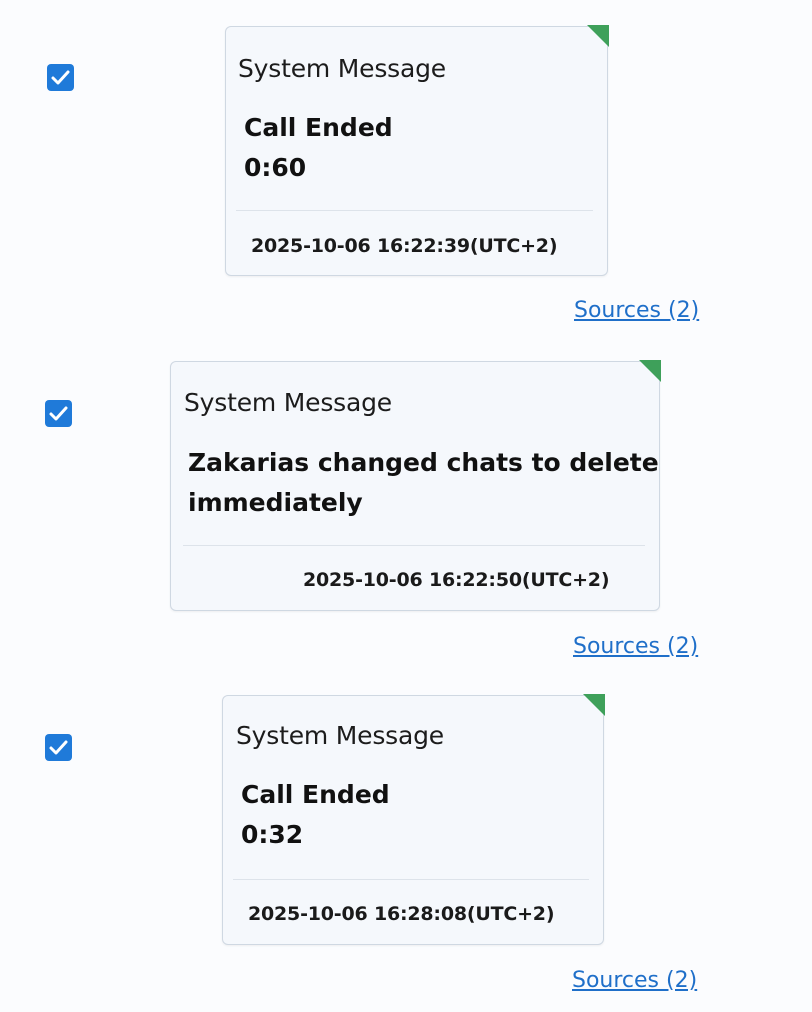 This screenshot has width=812, height=1012. I want to click on message-timestamp: 2025-10-06 16:28:08(UTC+2), so click(401, 914).